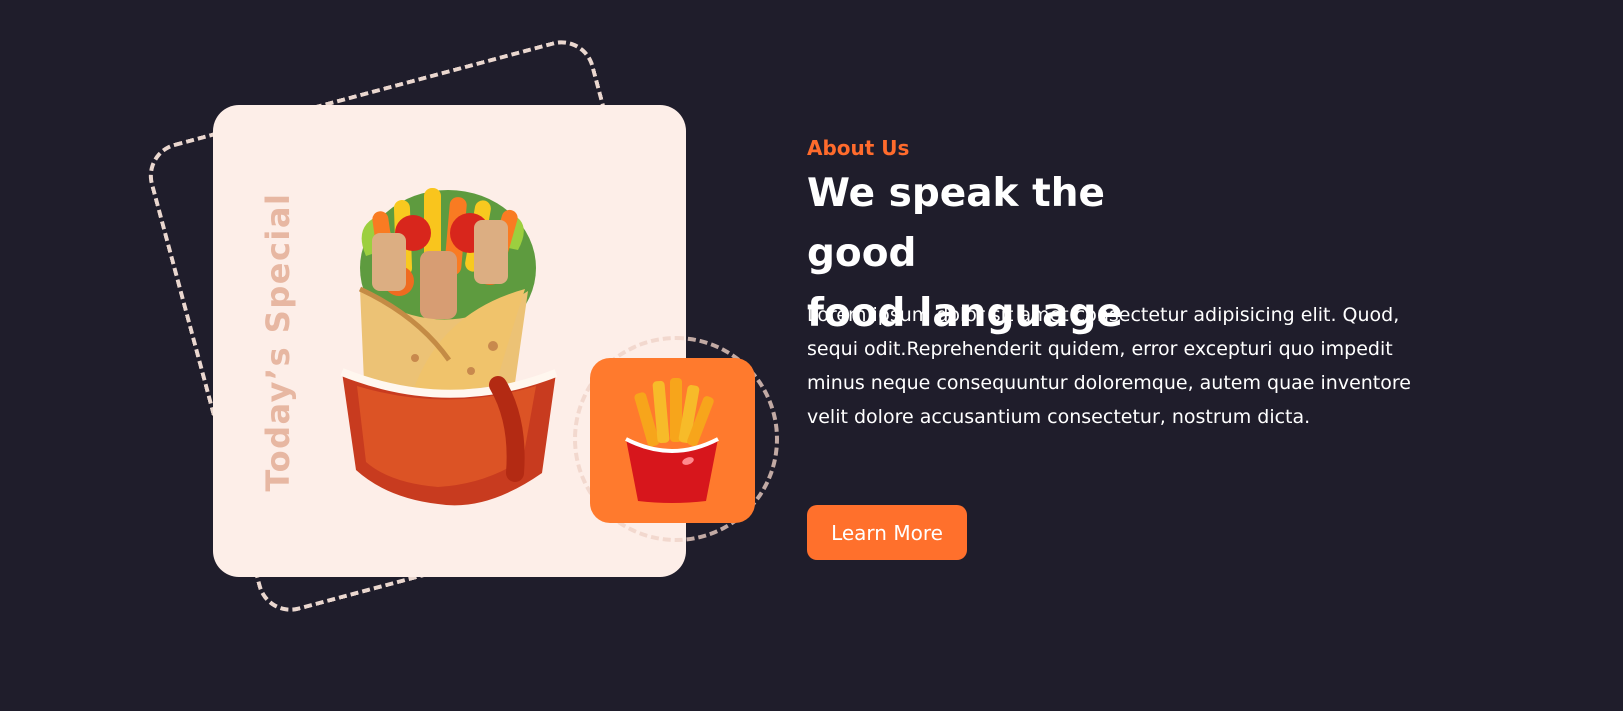  I want to click on wrap-icon, so click(449, 347).